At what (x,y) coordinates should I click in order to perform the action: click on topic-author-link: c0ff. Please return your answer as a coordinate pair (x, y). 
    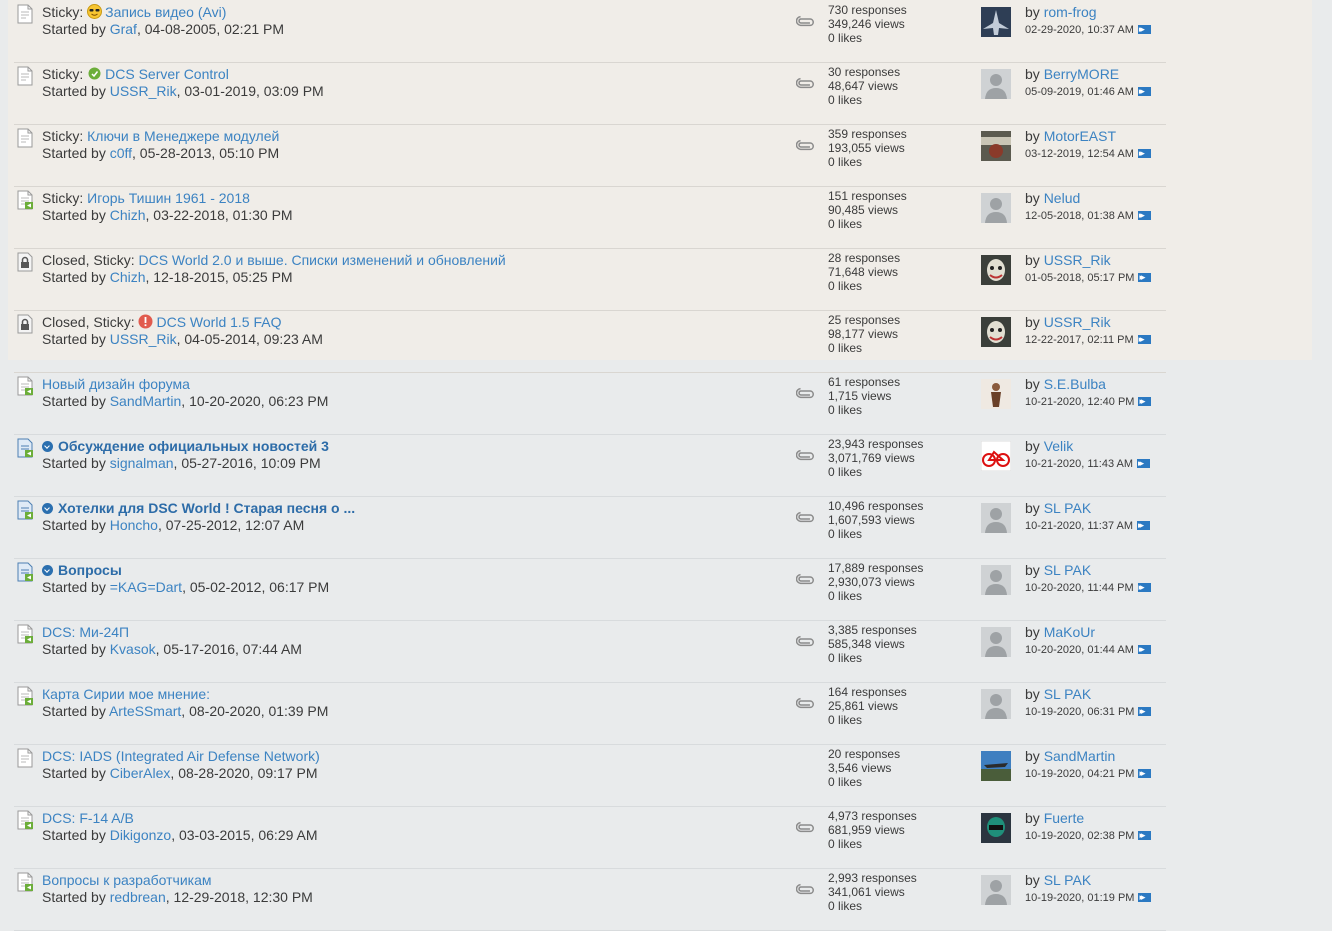
    Looking at the image, I should click on (121, 153).